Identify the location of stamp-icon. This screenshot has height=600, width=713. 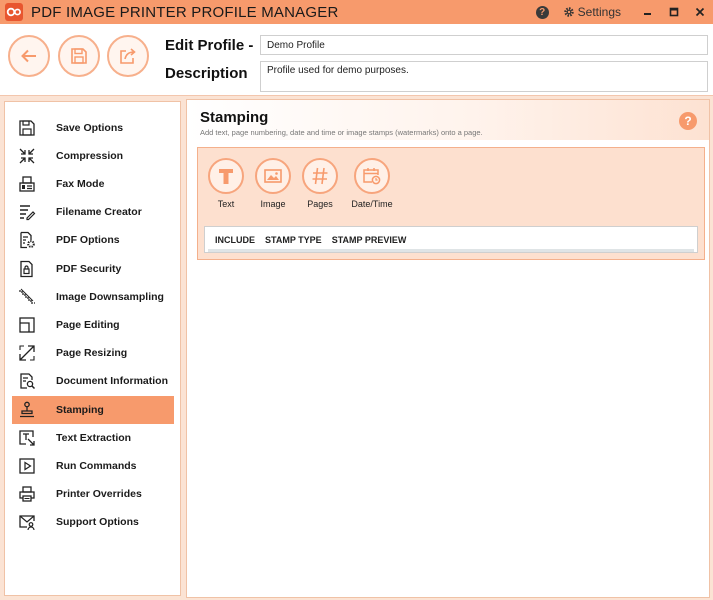
(27, 410).